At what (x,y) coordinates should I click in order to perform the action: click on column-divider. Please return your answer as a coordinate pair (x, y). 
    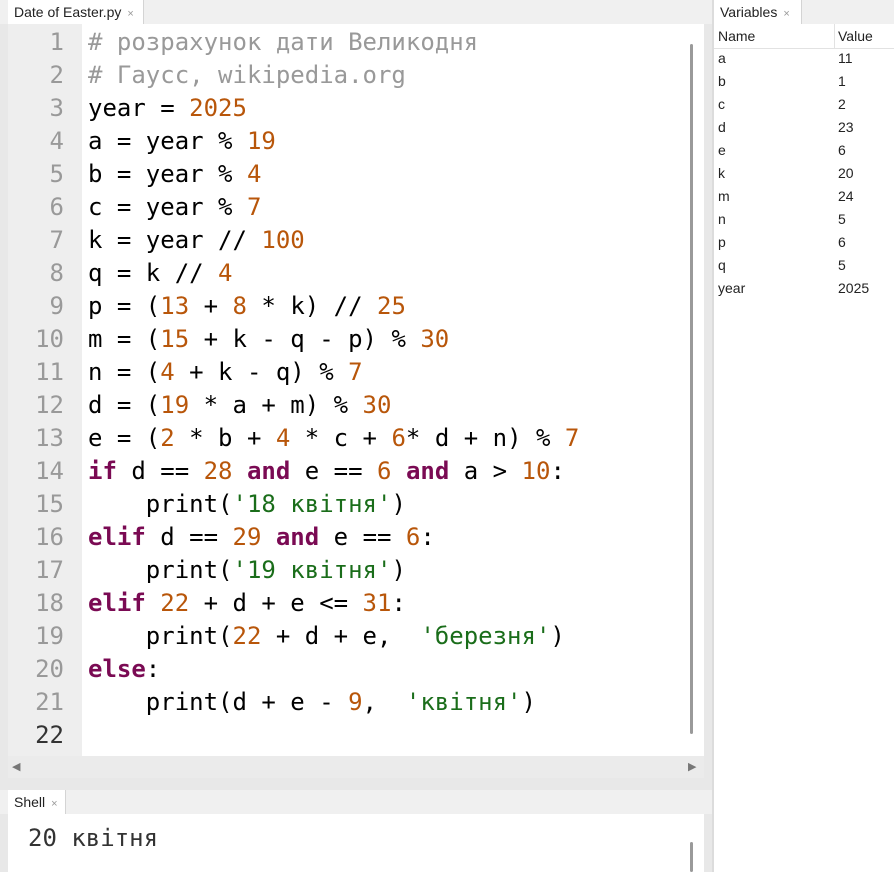
    Looking at the image, I should click on (834, 36).